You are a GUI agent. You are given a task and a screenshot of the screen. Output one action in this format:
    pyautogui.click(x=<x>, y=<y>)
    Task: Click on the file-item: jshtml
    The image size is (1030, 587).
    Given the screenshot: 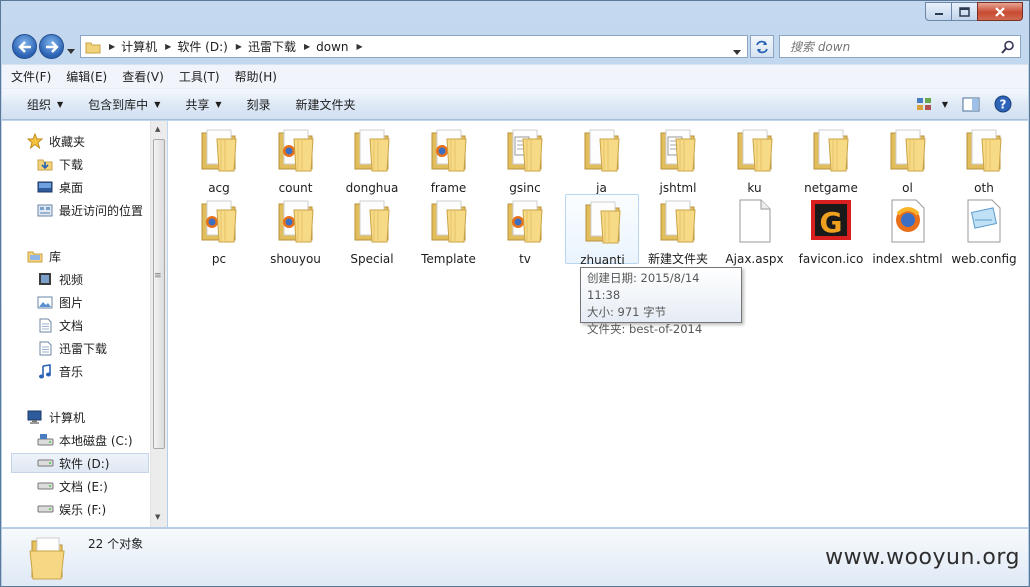 What is the action you would take?
    pyautogui.click(x=678, y=159)
    